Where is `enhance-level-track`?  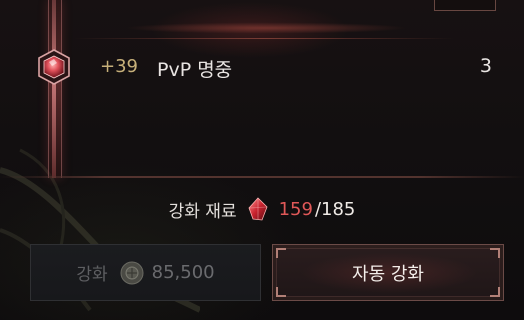
enhance-level-track is located at coordinates (54, 89).